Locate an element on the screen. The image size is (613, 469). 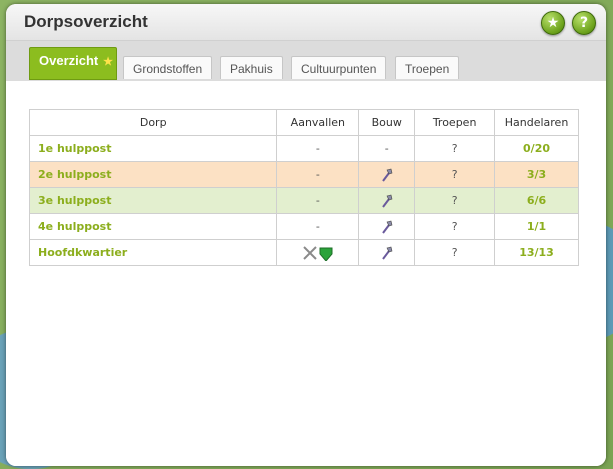
attacks-cell is located at coordinates (318, 252).